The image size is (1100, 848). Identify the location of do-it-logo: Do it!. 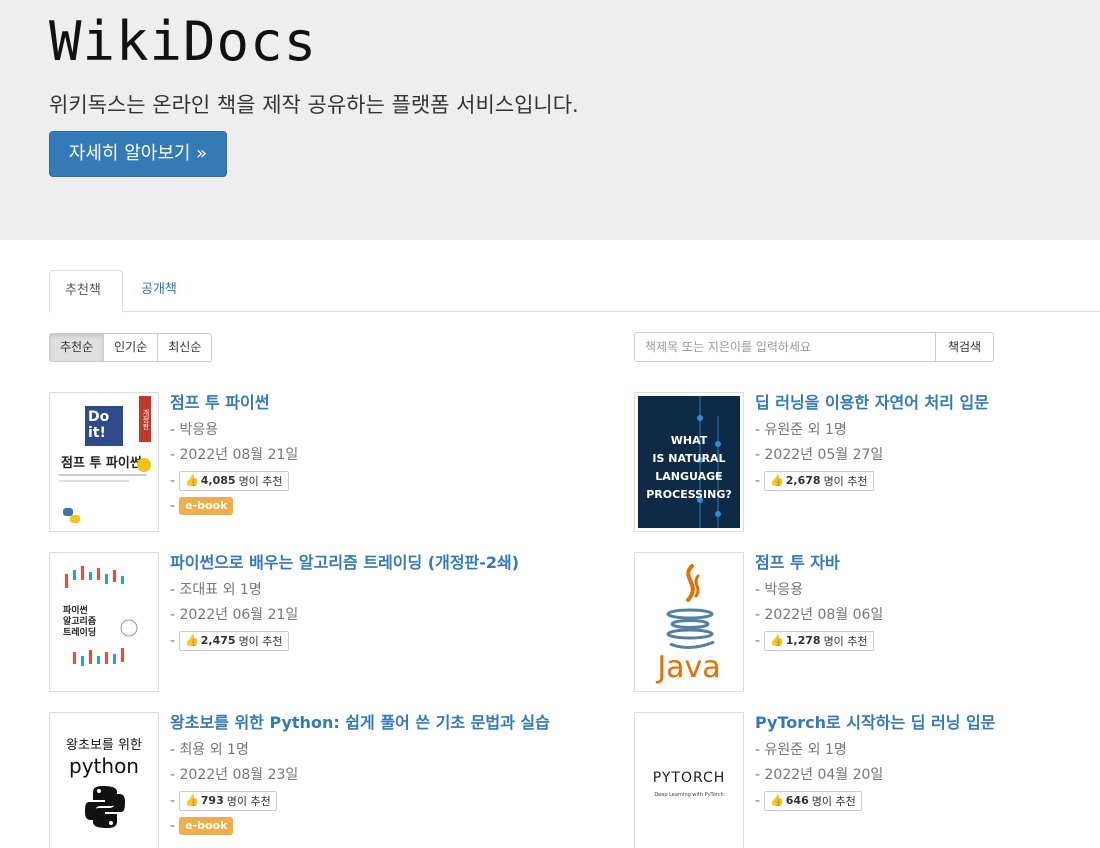
(104, 426).